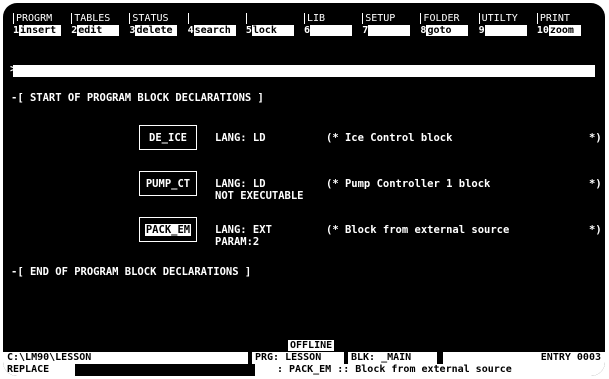  Describe the element at coordinates (389, 138) in the screenshot. I see `block-comment: (* Ice Control block` at that location.